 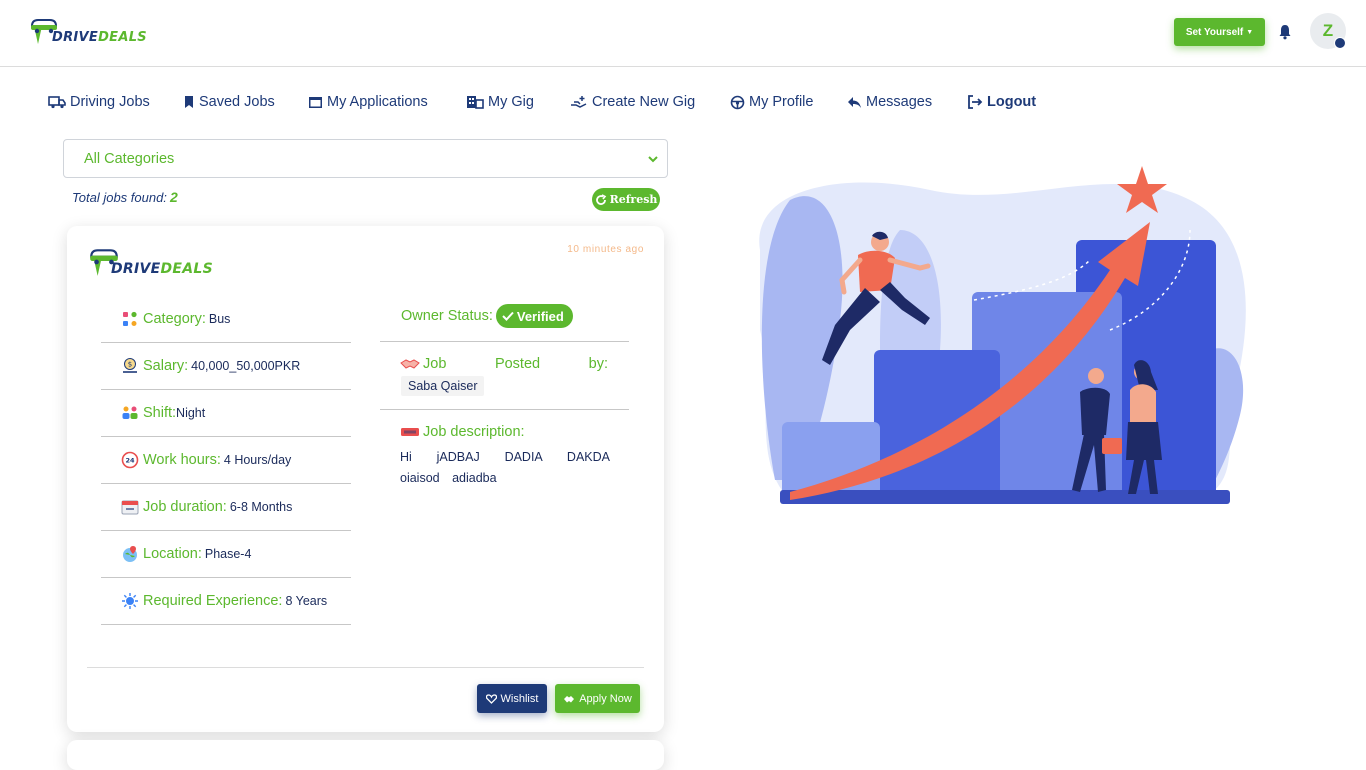 I want to click on shift-people-icon, so click(x=130, y=413).